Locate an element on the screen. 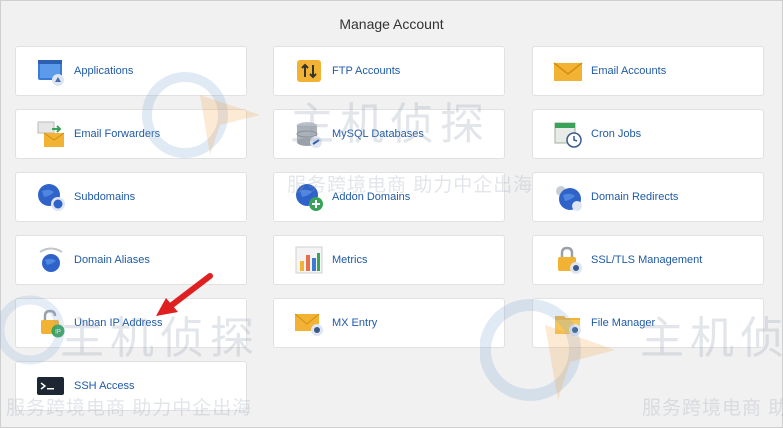  tile-applications: Applications is located at coordinates (131, 71).